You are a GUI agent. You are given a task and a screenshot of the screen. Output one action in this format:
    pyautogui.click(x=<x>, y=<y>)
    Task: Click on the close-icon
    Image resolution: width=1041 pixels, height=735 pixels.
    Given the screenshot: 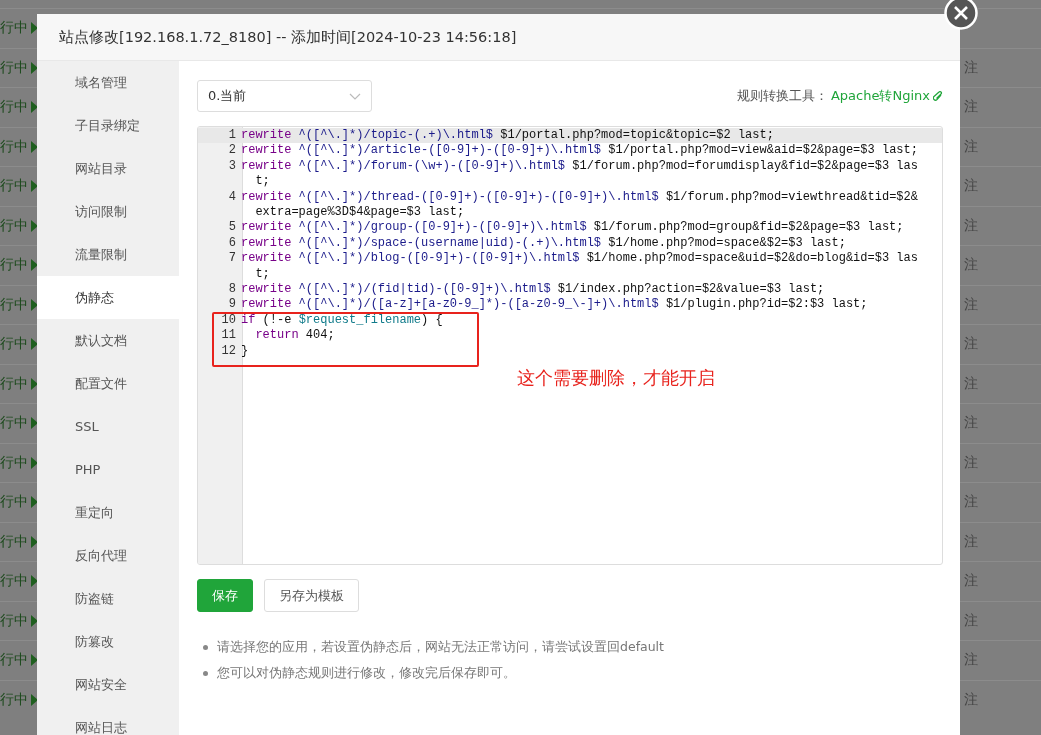 What is the action you would take?
    pyautogui.click(x=961, y=15)
    